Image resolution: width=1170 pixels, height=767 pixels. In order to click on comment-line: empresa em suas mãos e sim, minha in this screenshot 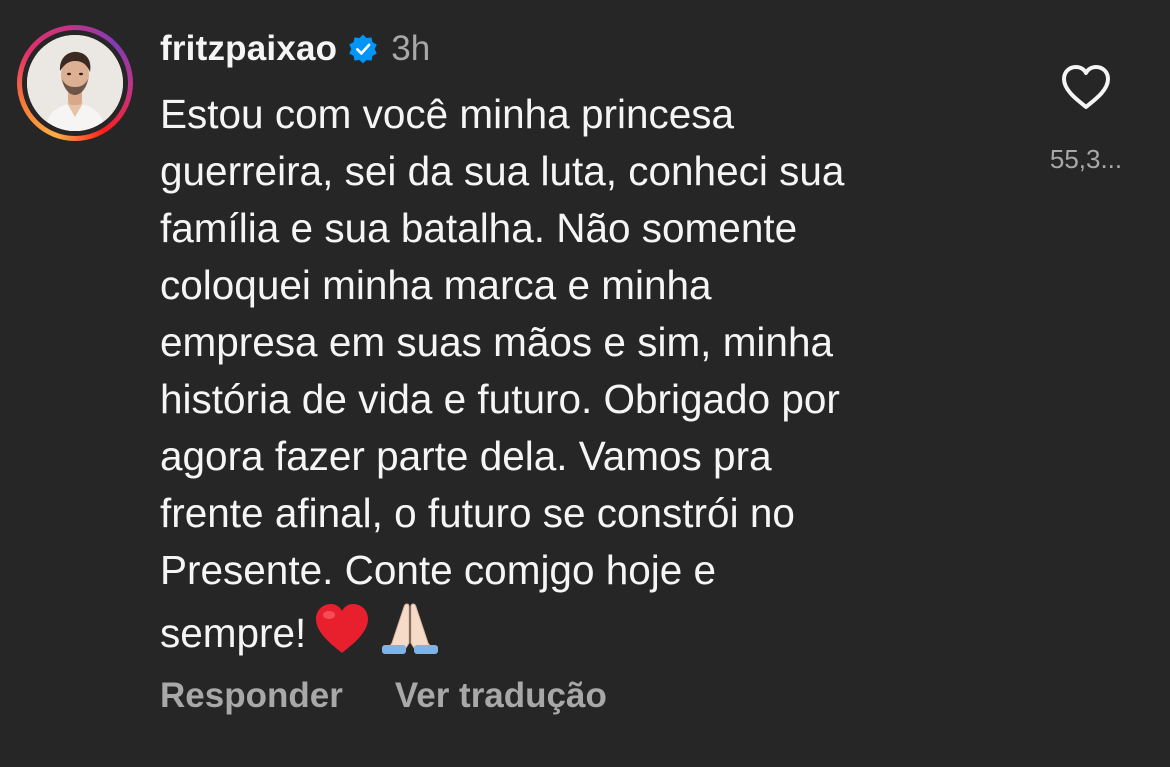, I will do `click(496, 342)`.